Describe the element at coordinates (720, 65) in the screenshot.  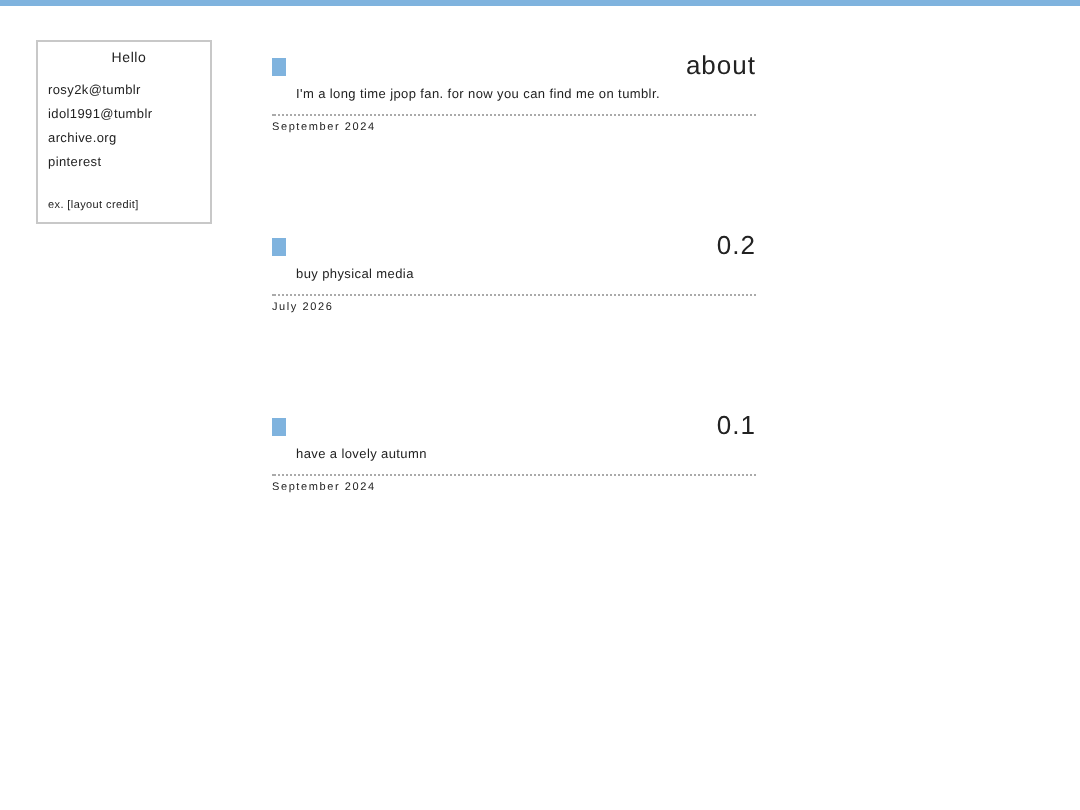
I see `post-title: about` at that location.